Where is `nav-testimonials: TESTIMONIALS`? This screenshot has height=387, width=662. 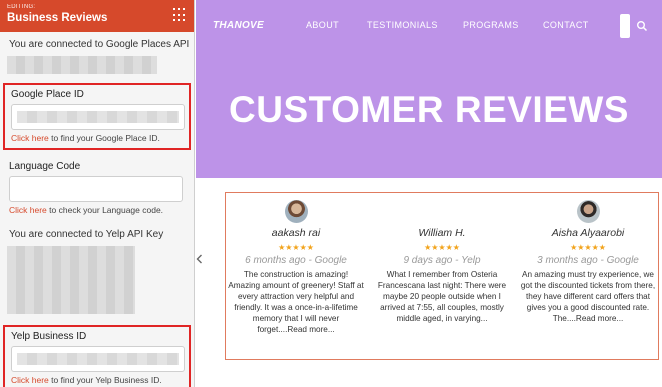
nav-testimonials: TESTIMONIALS is located at coordinates (402, 25).